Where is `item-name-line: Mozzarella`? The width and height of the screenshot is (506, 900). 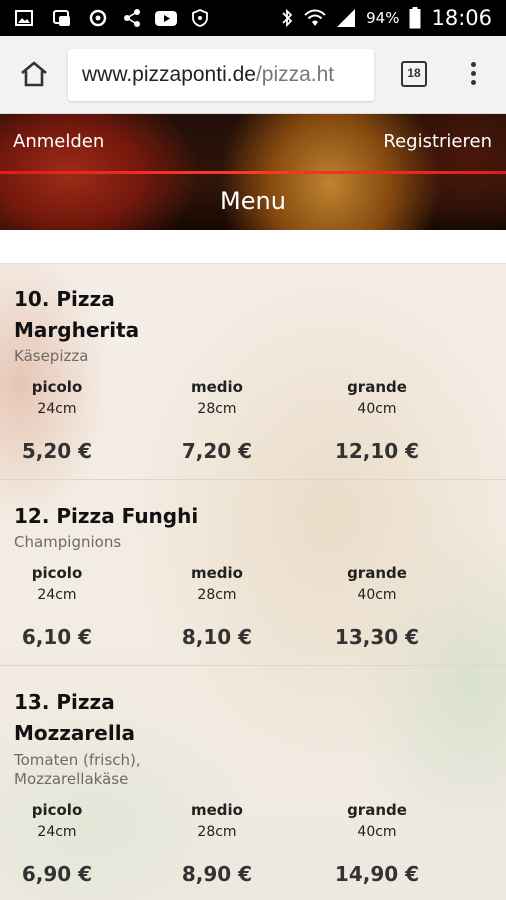 item-name-line: Mozzarella is located at coordinates (75, 733).